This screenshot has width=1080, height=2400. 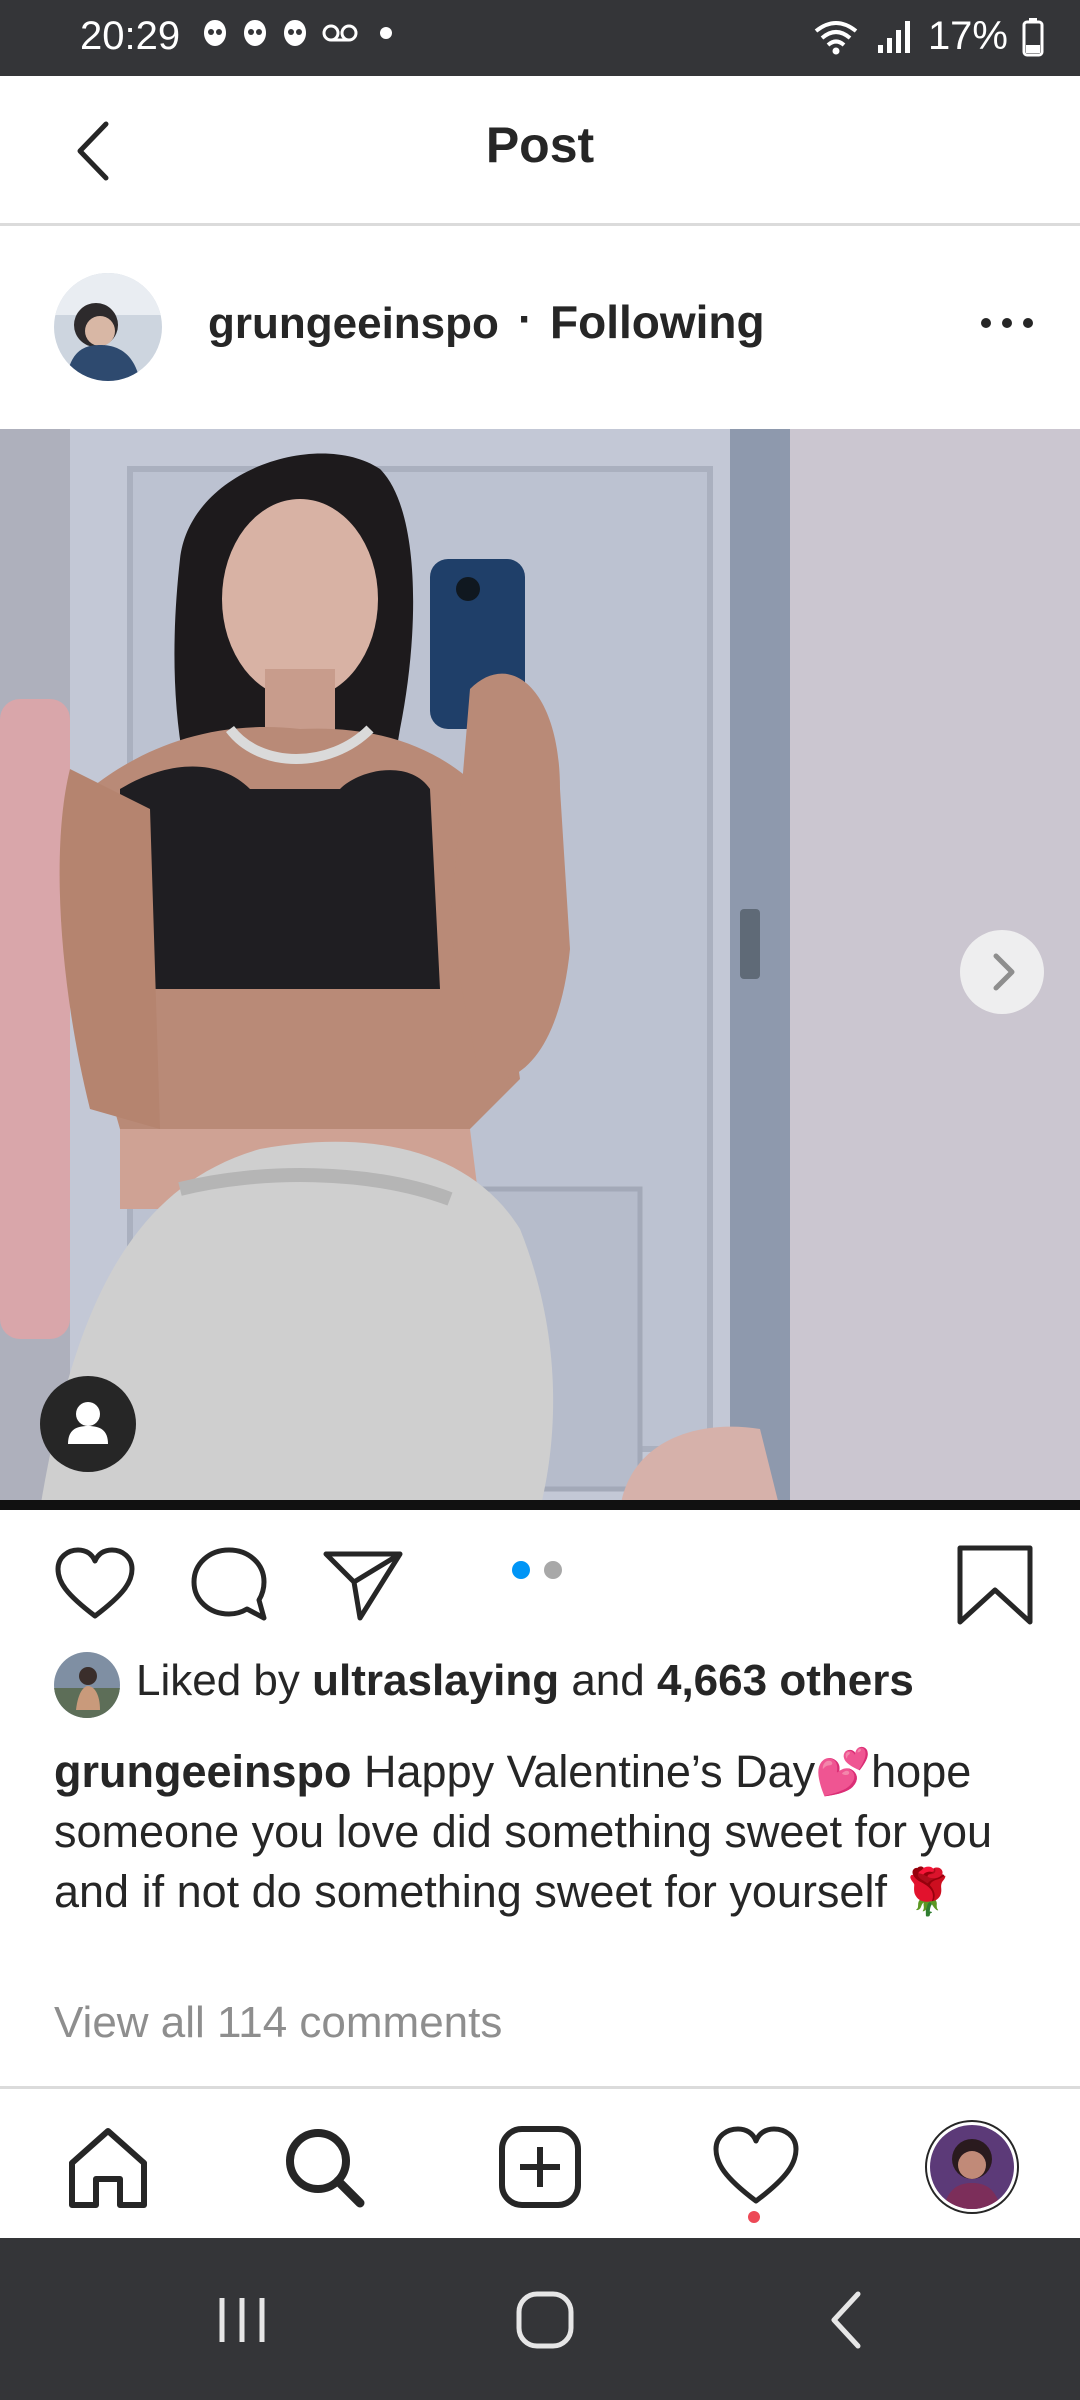 I want to click on tab-create, so click(x=540, y=2167).